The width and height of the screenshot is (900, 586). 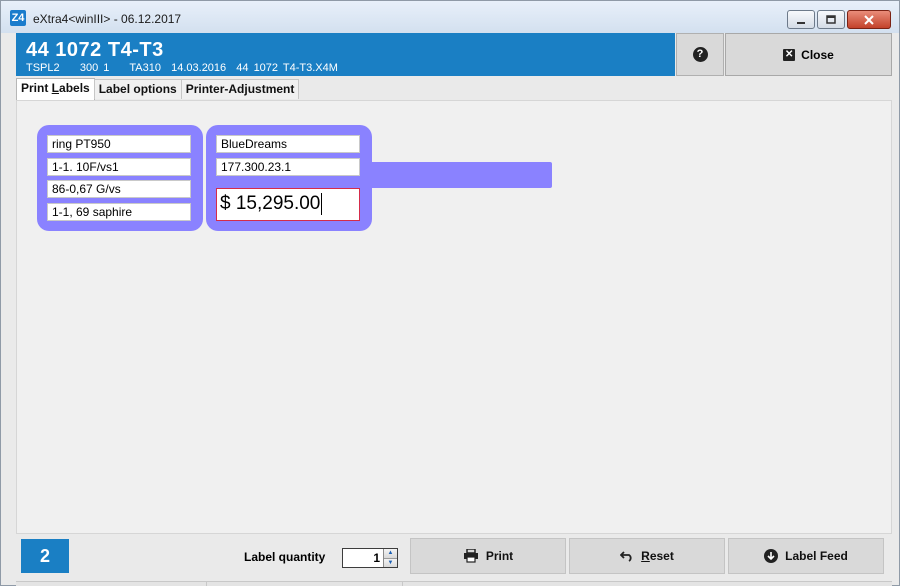 I want to click on label-feed-button-label: Label Feed, so click(x=816, y=556).